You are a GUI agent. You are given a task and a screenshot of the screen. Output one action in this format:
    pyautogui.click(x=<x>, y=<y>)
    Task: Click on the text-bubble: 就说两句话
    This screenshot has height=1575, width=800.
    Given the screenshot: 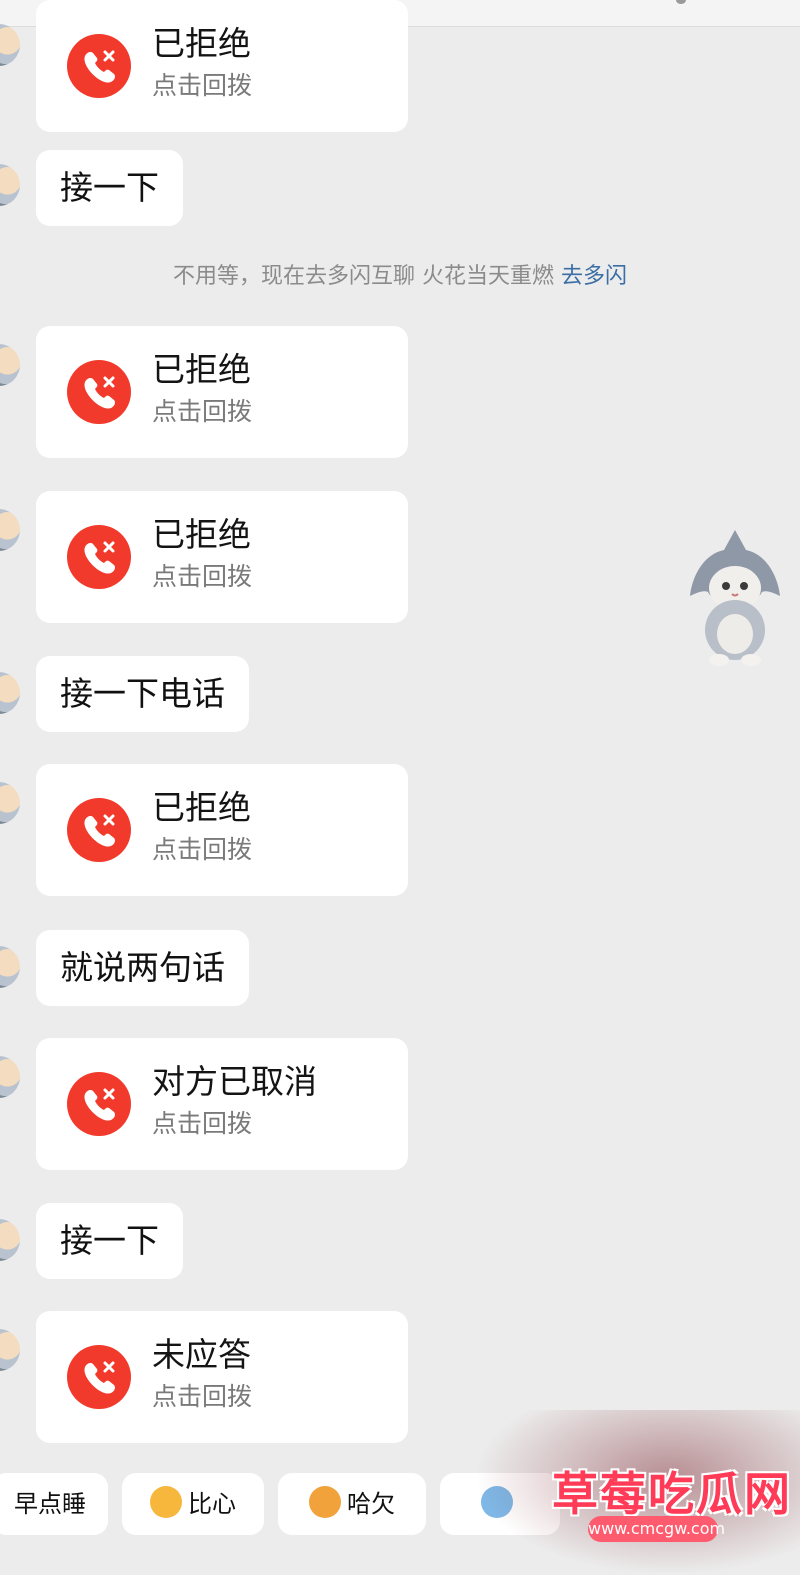 What is the action you would take?
    pyautogui.click(x=142, y=968)
    